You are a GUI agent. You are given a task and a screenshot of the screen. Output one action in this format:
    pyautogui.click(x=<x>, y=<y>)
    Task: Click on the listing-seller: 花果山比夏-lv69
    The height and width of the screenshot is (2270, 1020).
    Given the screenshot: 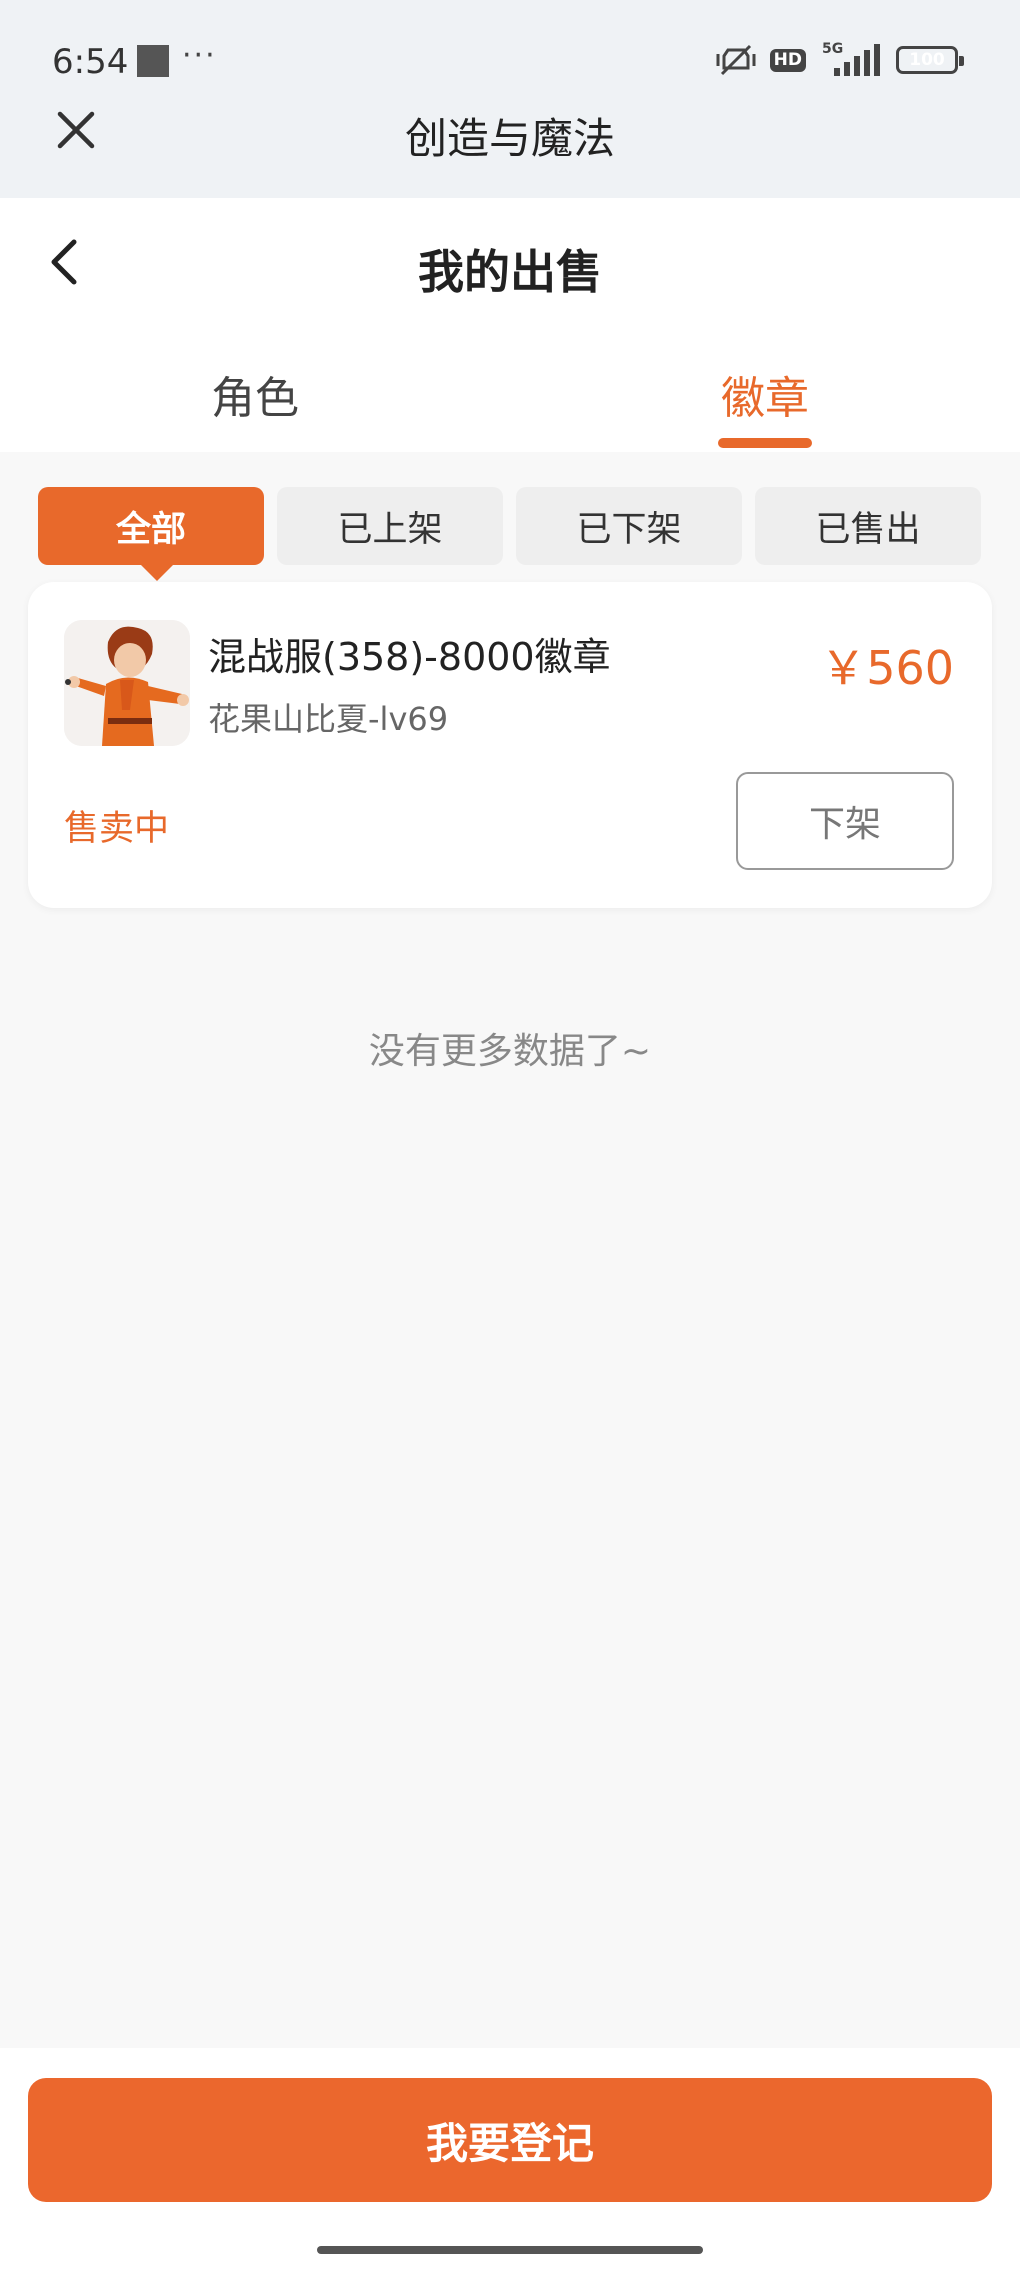 What is the action you would take?
    pyautogui.click(x=328, y=719)
    